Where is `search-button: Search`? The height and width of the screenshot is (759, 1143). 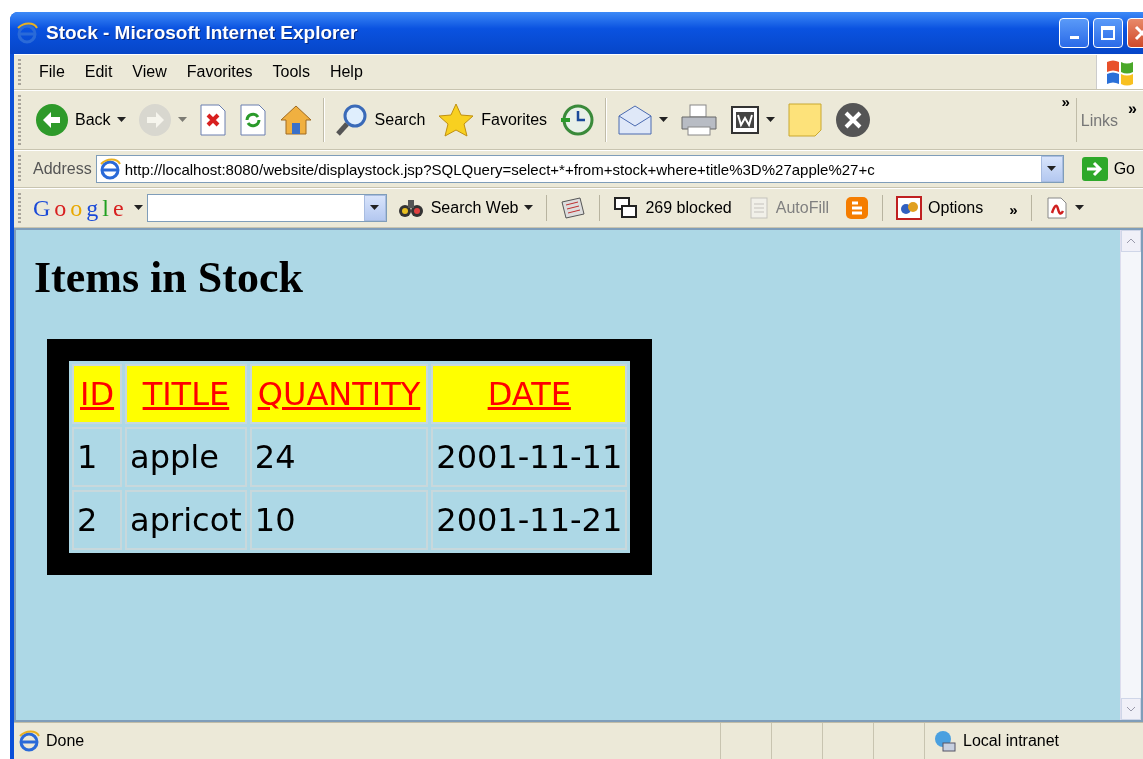 search-button: Search is located at coordinates (380, 120).